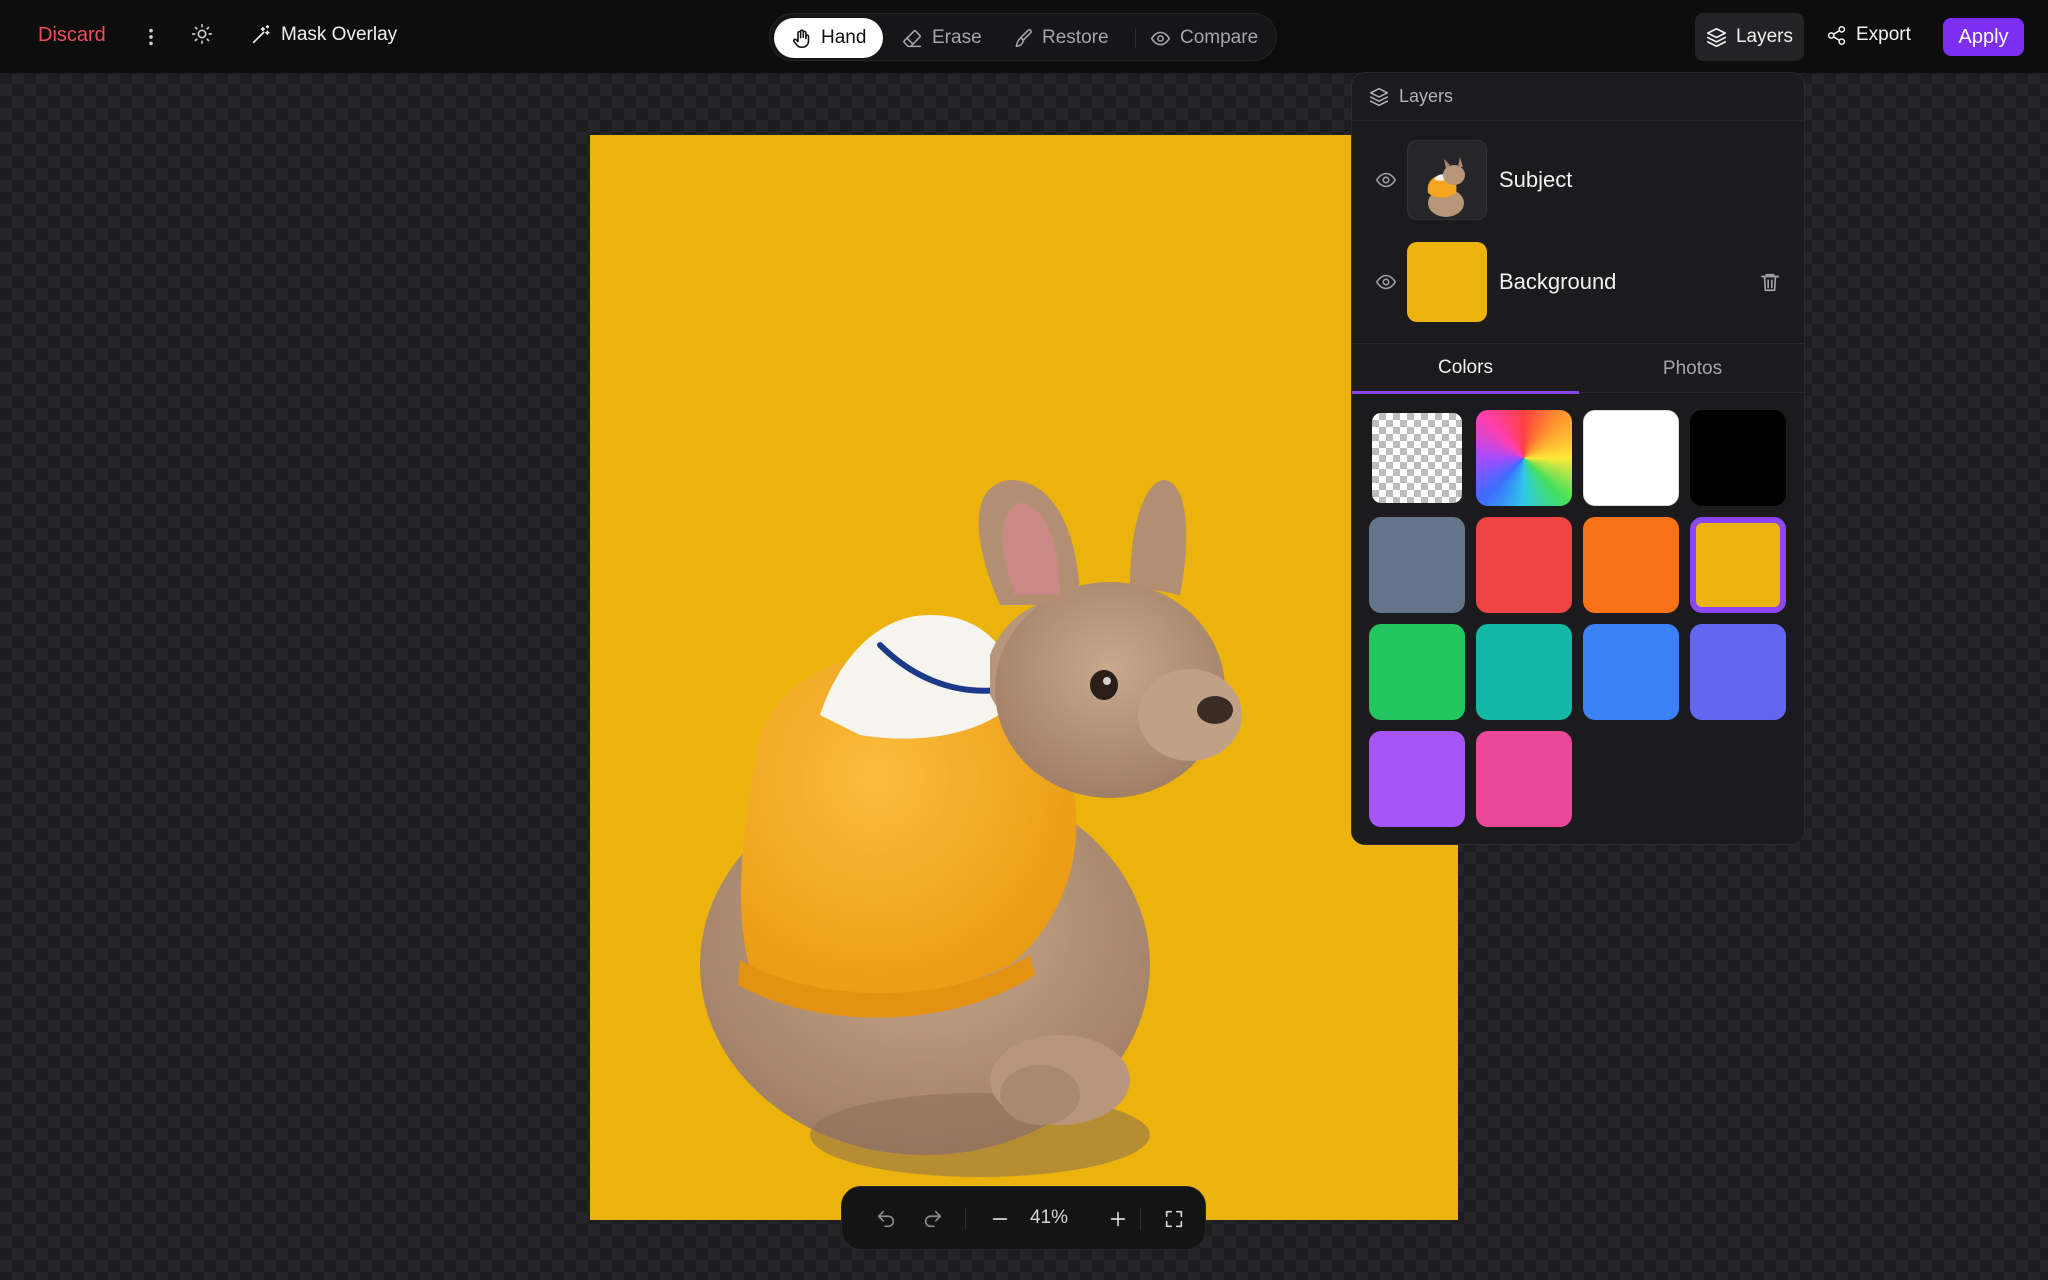 This screenshot has width=2048, height=1280. I want to click on subject-thumbnail, so click(1447, 180).